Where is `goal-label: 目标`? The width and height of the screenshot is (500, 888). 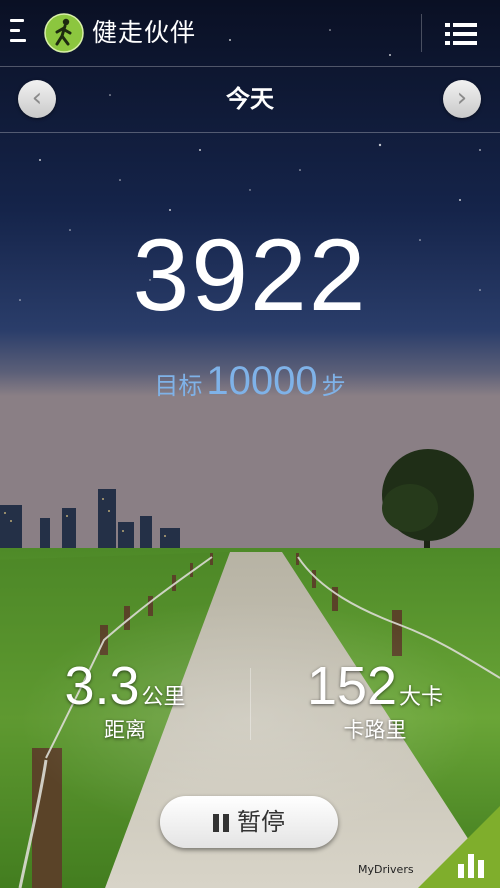
goal-label: 目标 is located at coordinates (178, 386).